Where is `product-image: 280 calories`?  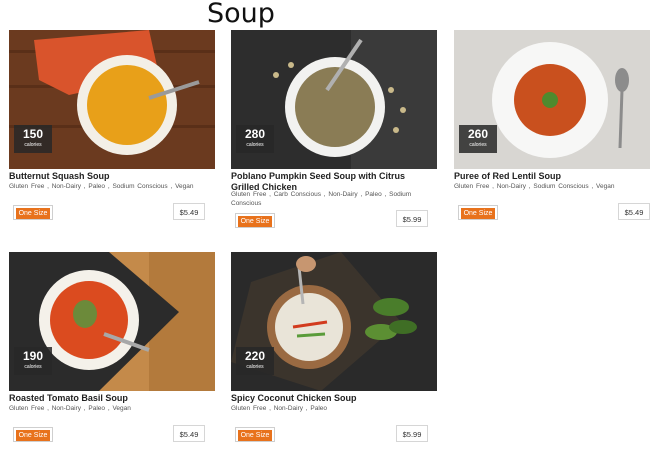 product-image: 280 calories is located at coordinates (334, 99).